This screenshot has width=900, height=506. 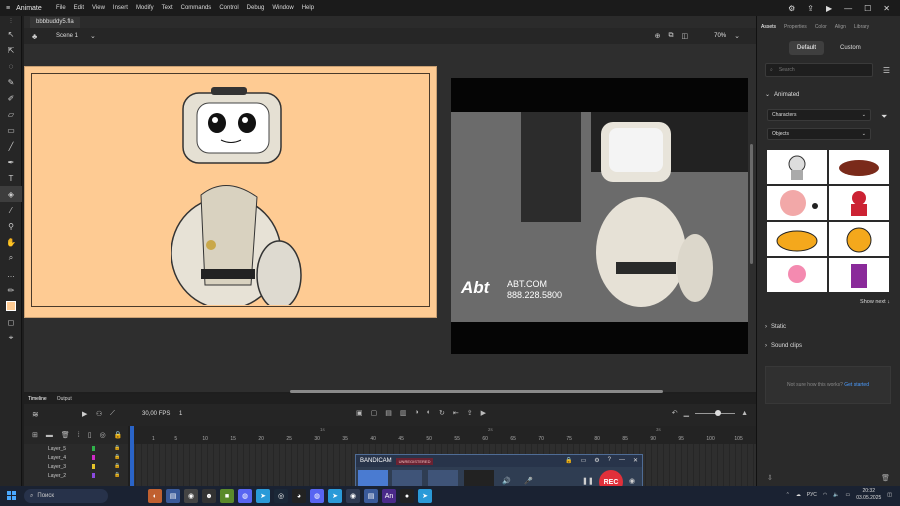 What do you see at coordinates (11, 98) in the screenshot?
I see `paint-brush-icon: ✐` at bounding box center [11, 98].